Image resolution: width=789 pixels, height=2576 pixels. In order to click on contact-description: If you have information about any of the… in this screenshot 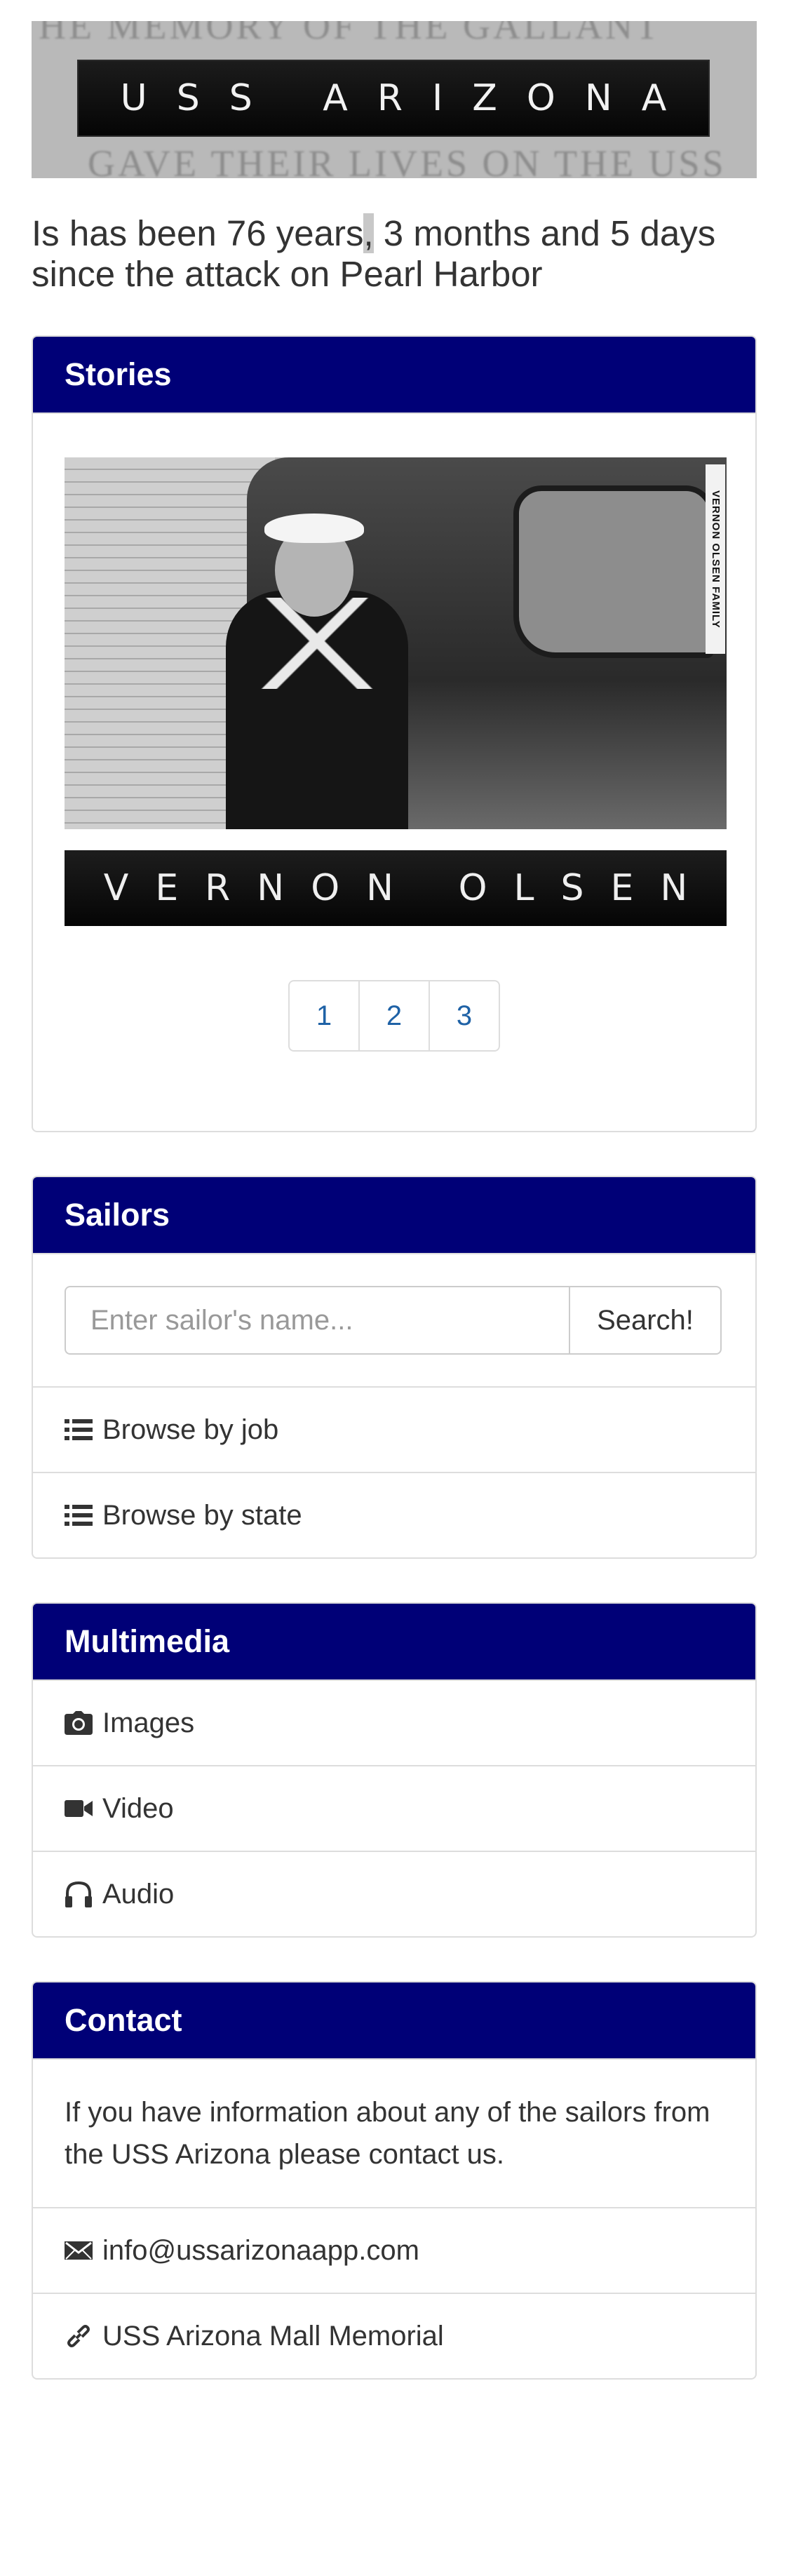, I will do `click(394, 2134)`.